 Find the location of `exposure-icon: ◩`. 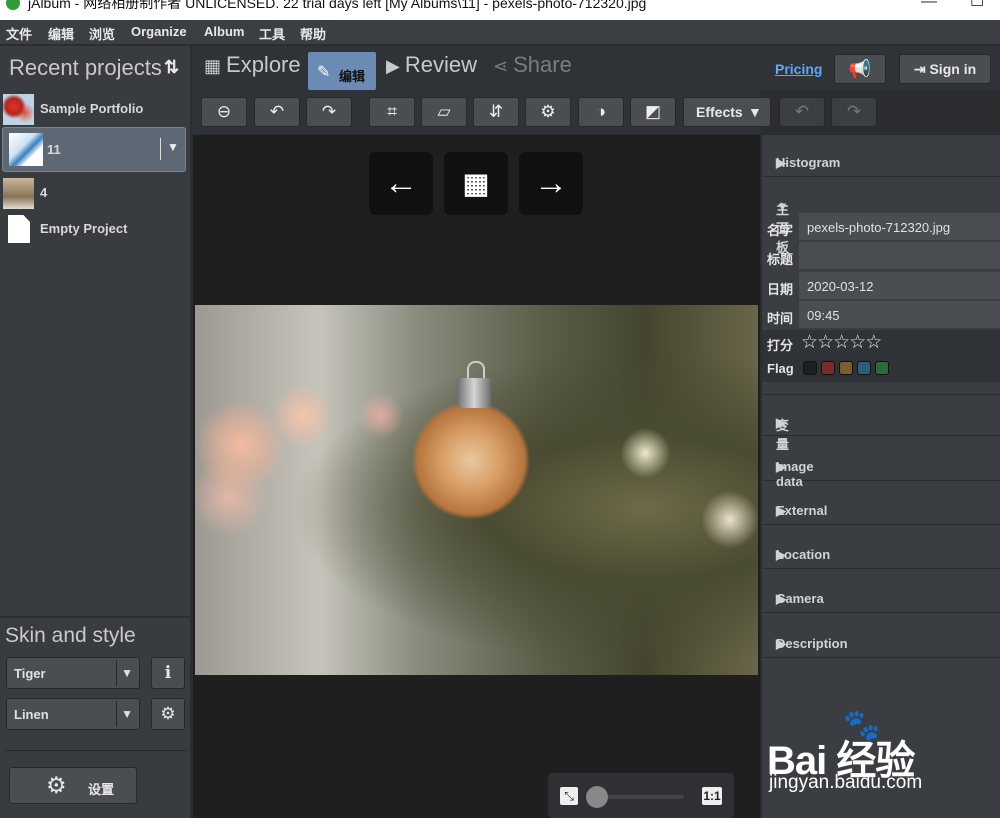

exposure-icon: ◩ is located at coordinates (653, 111).